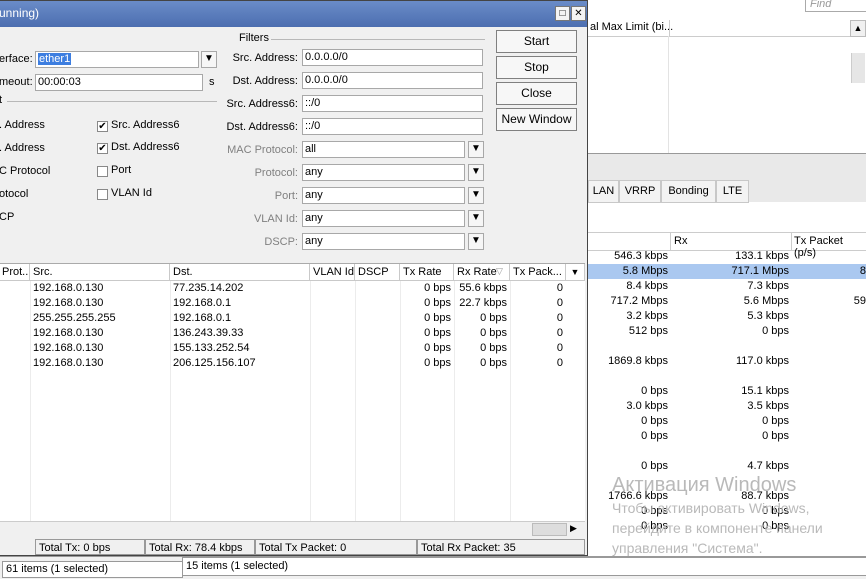 The image size is (866, 579). I want to click on src-address-input: 0.0.0.0/0, so click(392, 57).